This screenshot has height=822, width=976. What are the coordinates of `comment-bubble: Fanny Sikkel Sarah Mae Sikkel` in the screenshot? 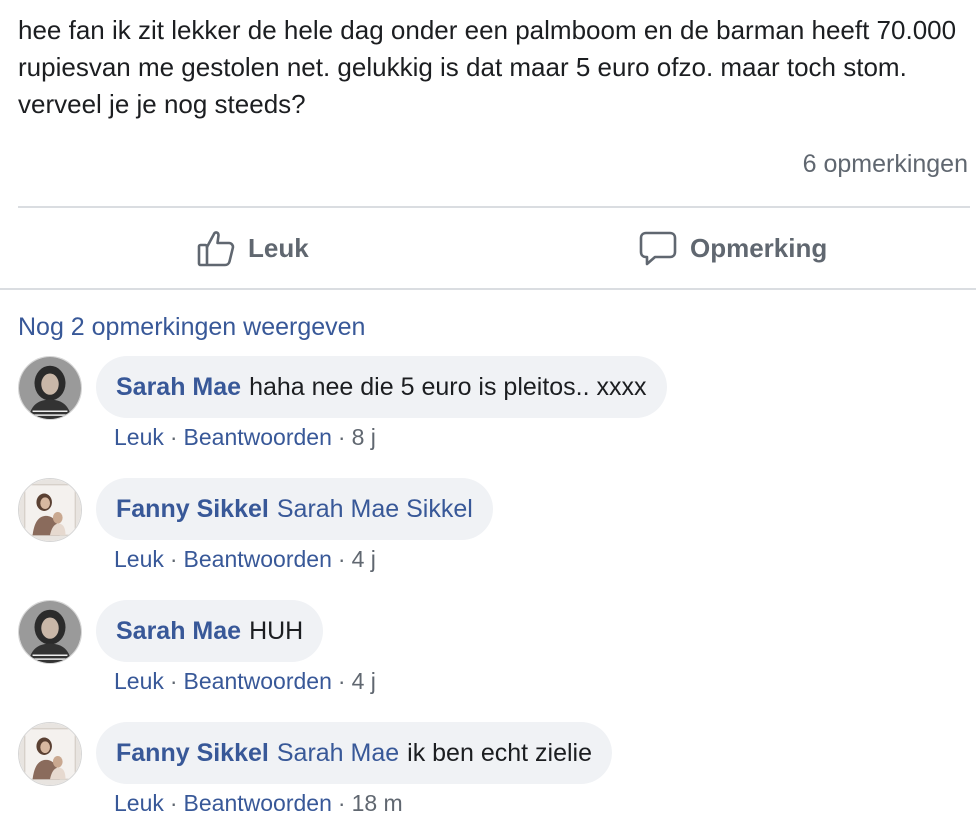 It's located at (294, 509).